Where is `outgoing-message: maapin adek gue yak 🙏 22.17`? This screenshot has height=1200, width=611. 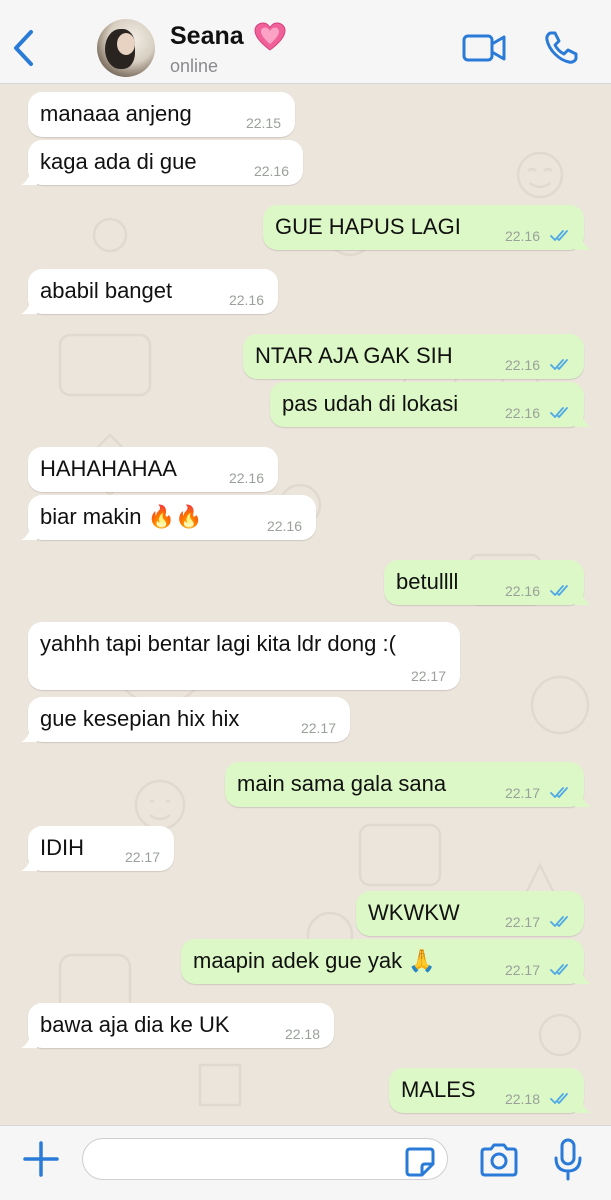 outgoing-message: maapin adek gue yak 🙏 22.17 is located at coordinates (386, 961).